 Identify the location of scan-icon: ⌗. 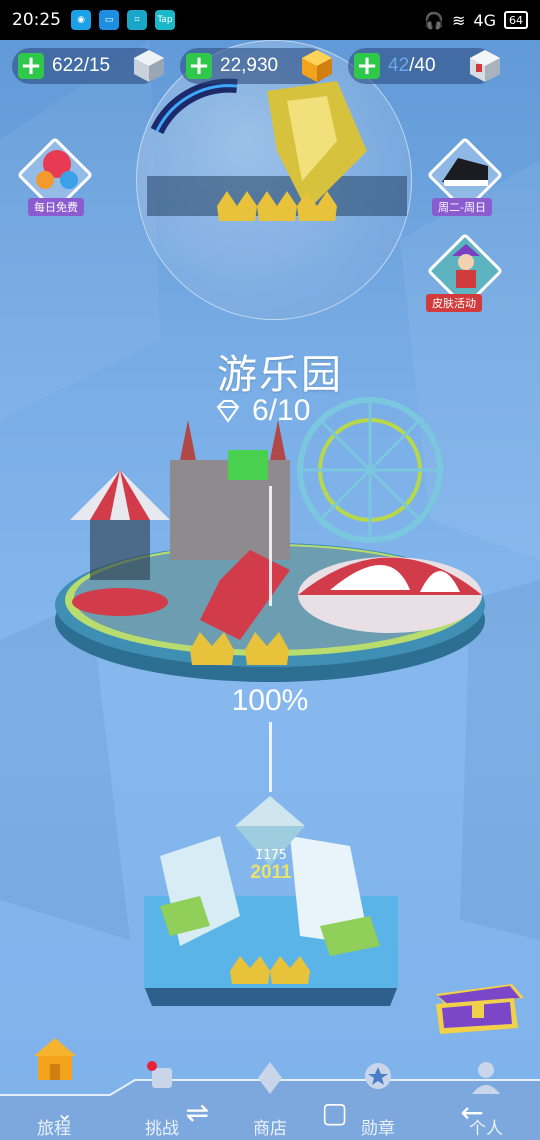
(137, 20).